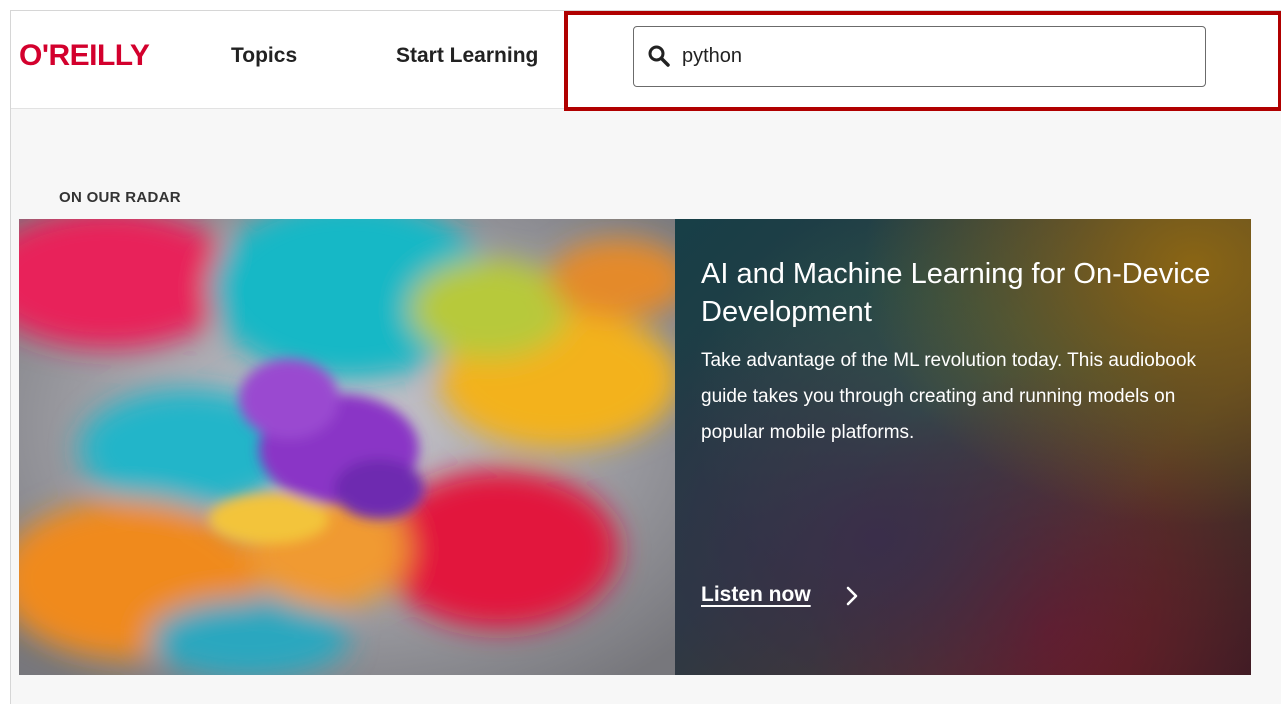 The width and height of the screenshot is (1281, 704). I want to click on oreilly-logo: O'REILLY, so click(84, 56).